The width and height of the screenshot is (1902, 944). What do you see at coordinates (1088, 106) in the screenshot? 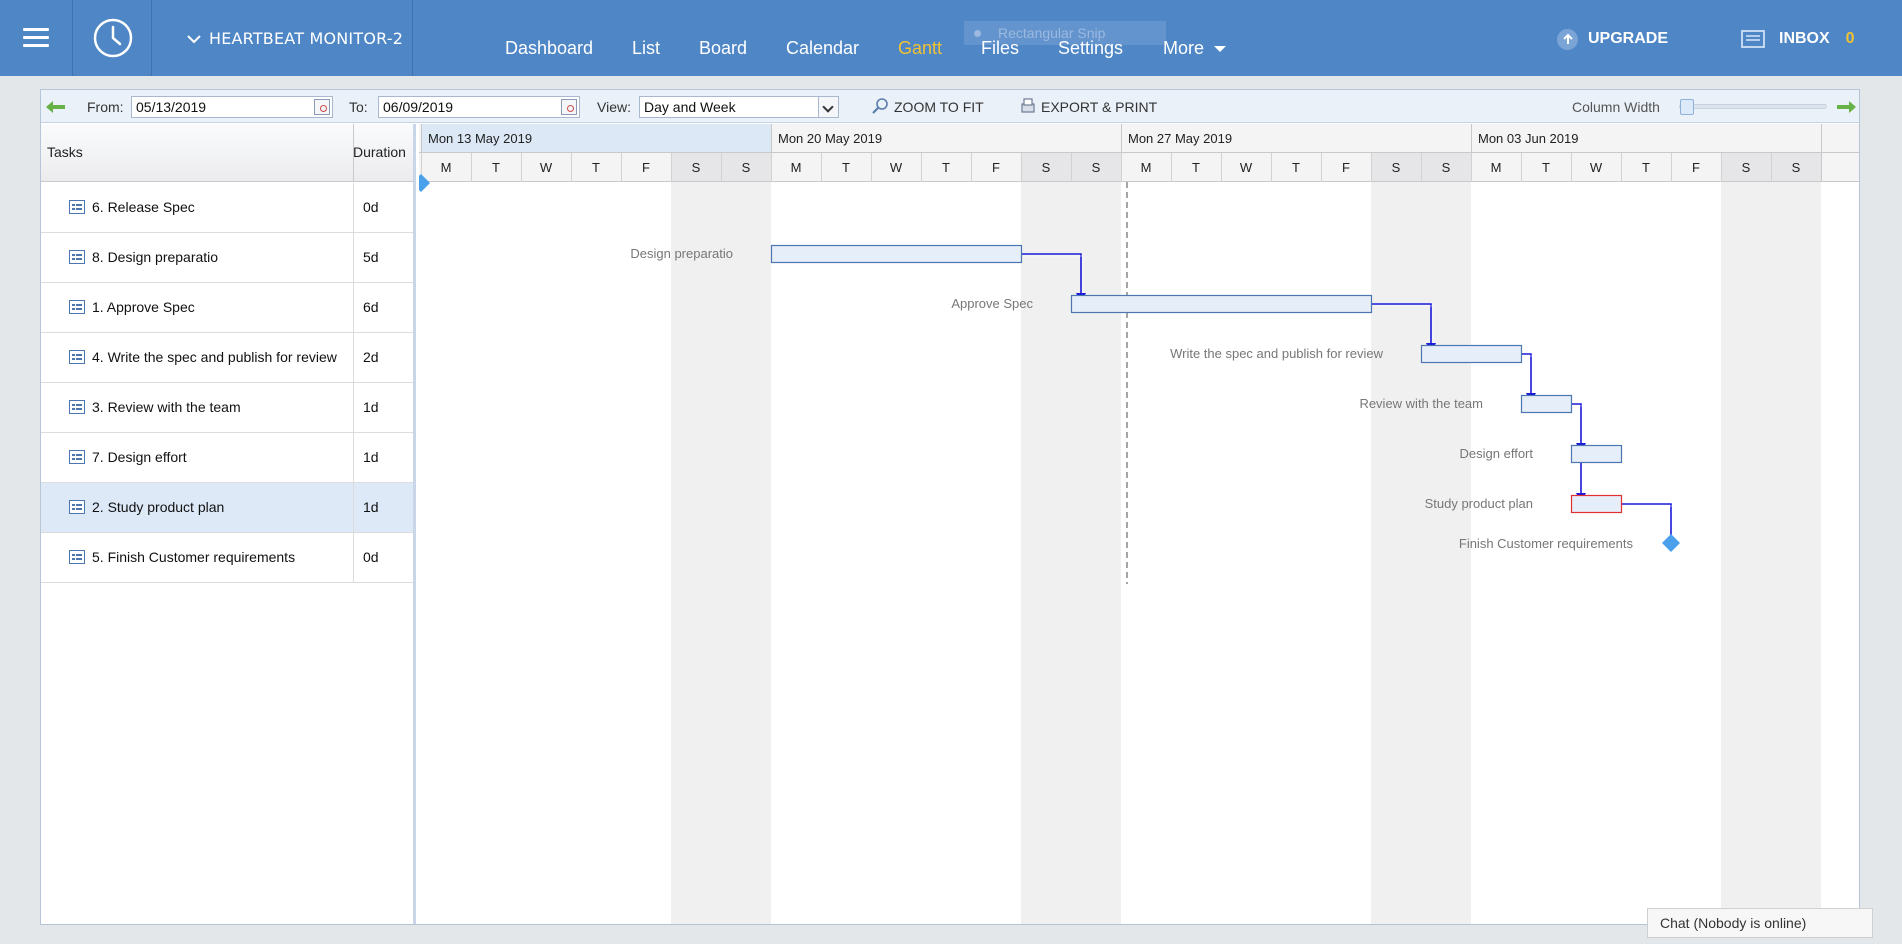
I see `export-print-button: EXPORT & PRINT` at bounding box center [1088, 106].